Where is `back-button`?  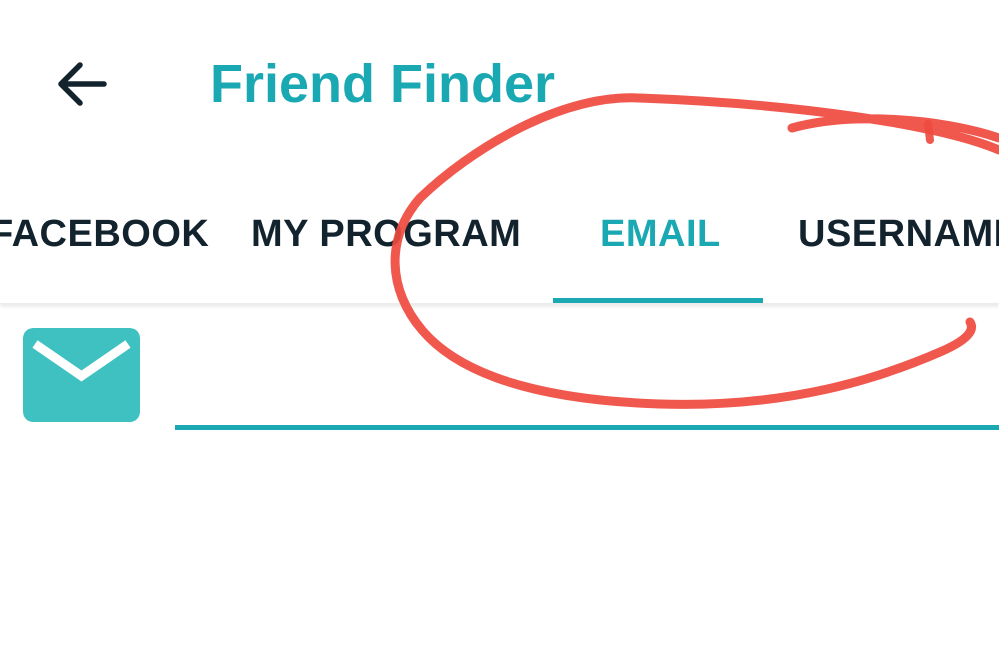 back-button is located at coordinates (82, 84).